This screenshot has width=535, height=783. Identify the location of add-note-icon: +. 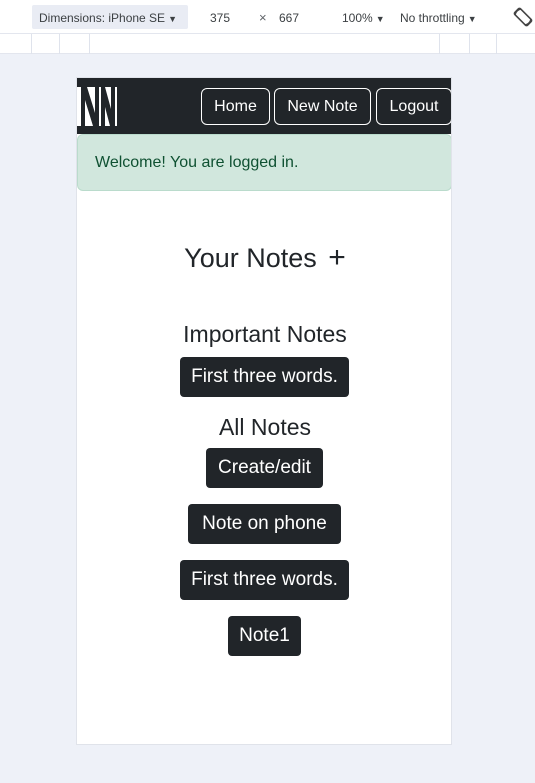
(337, 257).